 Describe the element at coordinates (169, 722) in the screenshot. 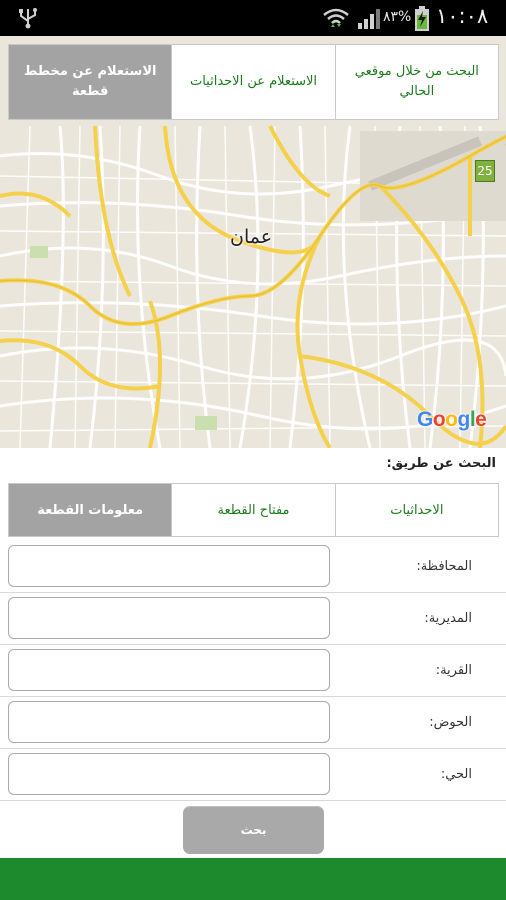

I see `basin-input` at that location.